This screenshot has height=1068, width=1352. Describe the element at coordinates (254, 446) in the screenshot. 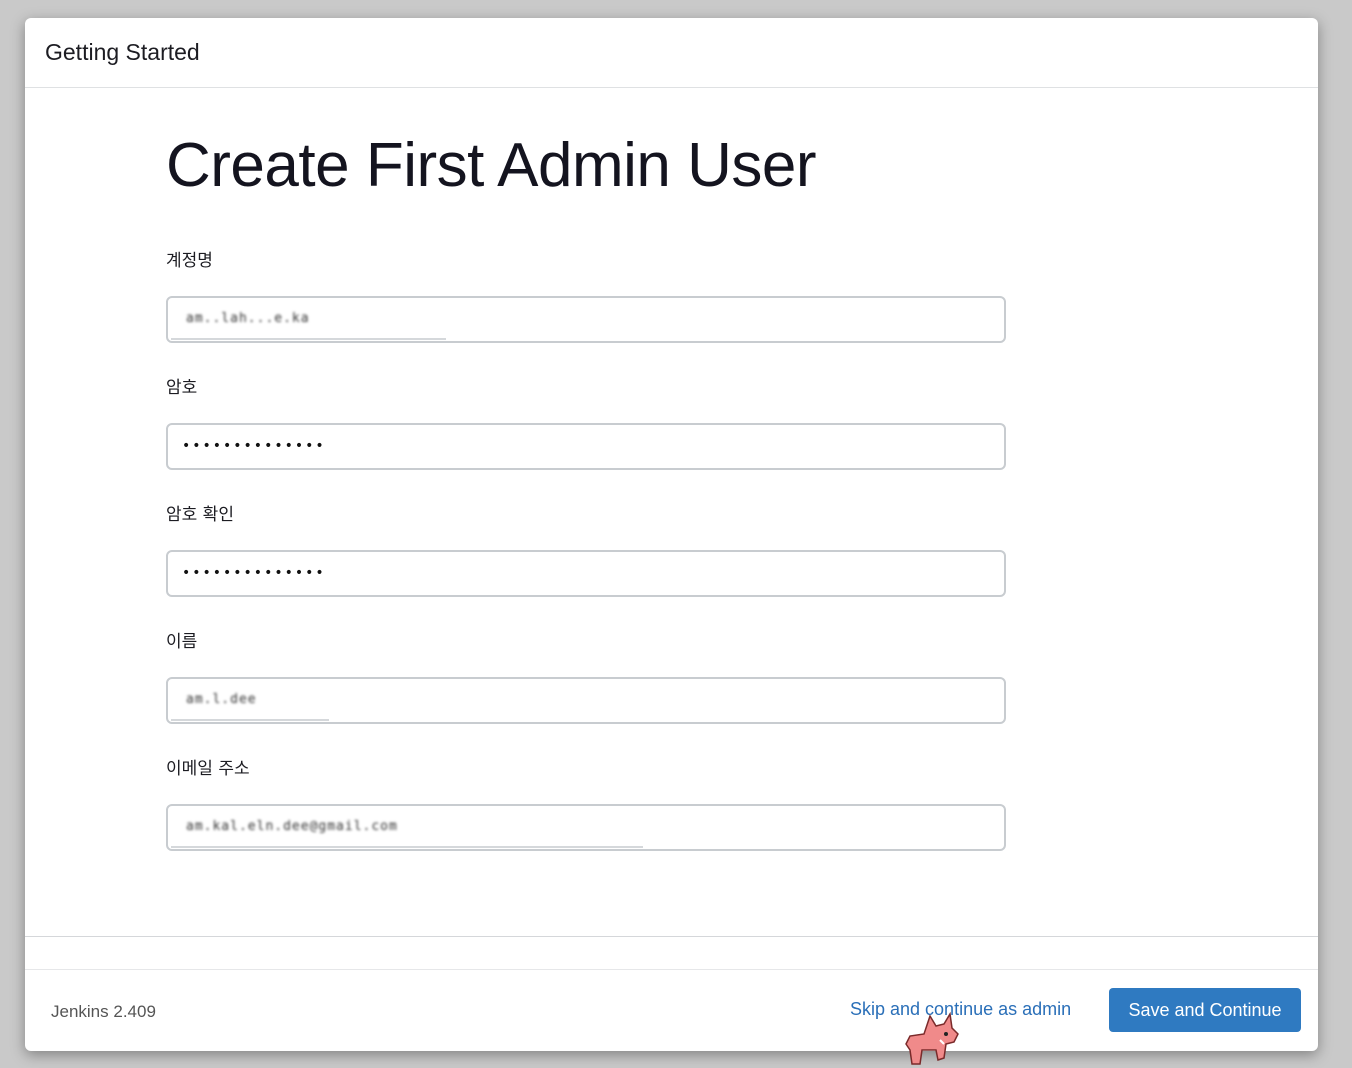

I see `password-value: ••••••••••••••` at that location.